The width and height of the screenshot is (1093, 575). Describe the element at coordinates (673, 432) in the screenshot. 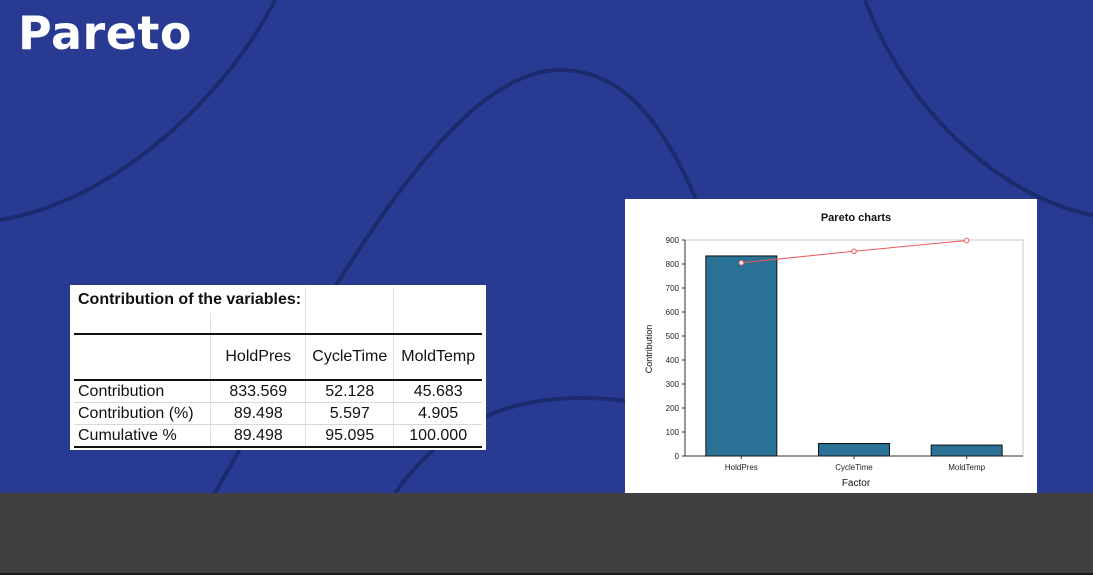

I see `y-tick-label: 100` at that location.